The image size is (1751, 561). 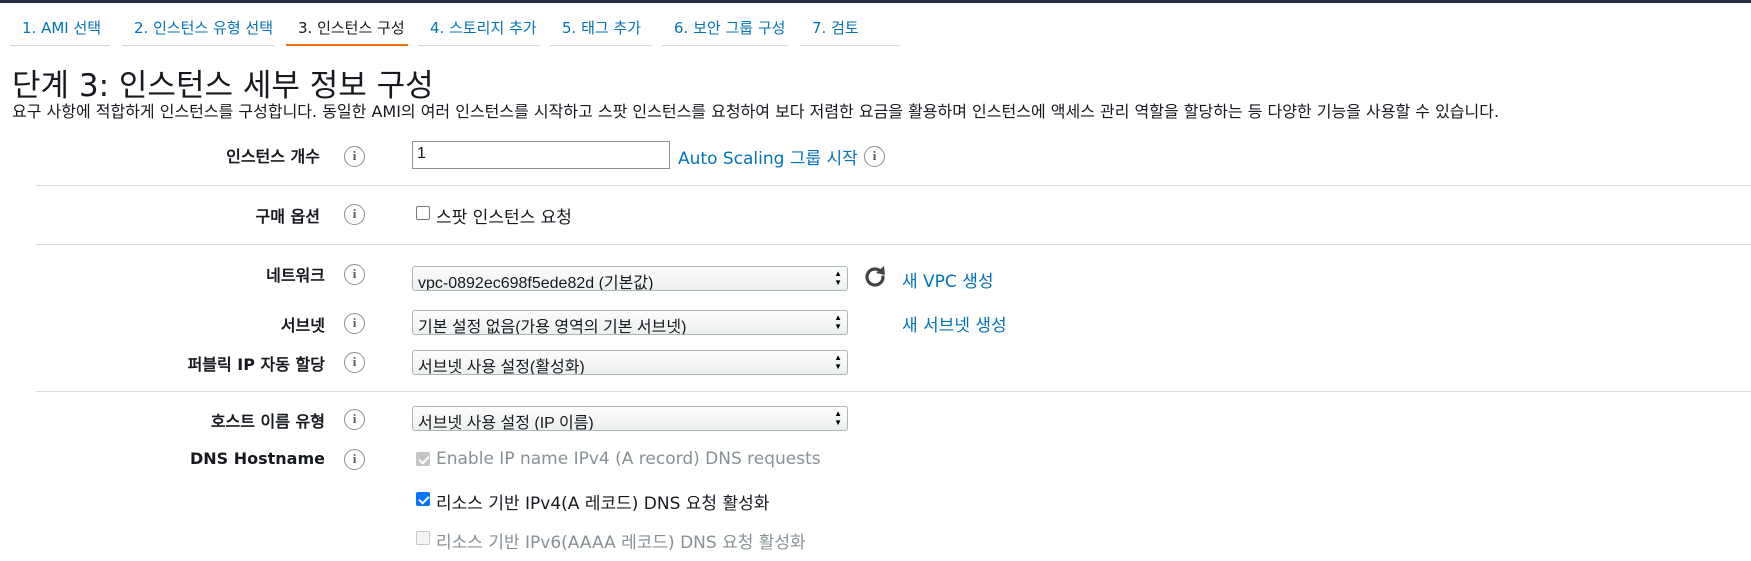 I want to click on hostname-type-label: 호스트 이름 유형, so click(x=267, y=421).